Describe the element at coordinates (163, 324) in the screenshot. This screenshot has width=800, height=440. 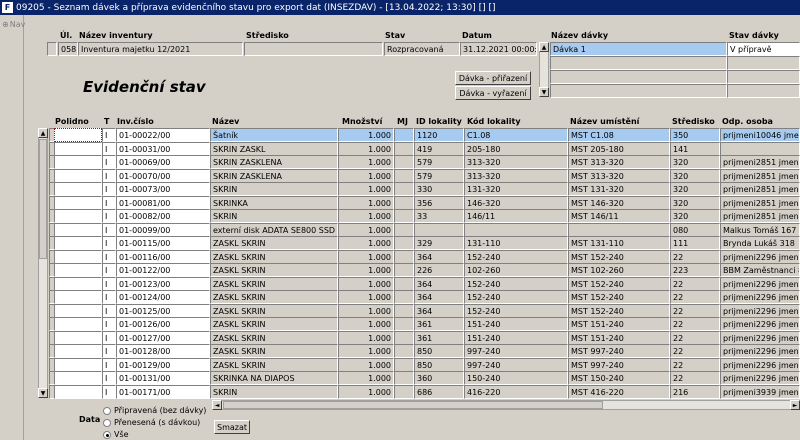
I see `inv-cell: 01-00126/00` at that location.